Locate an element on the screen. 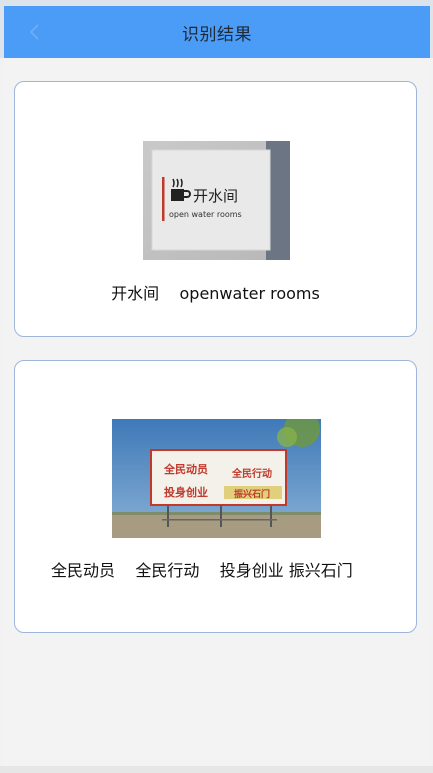 The width and height of the screenshot is (433, 773). result-image: 开水间 open water rooms is located at coordinates (216, 200).